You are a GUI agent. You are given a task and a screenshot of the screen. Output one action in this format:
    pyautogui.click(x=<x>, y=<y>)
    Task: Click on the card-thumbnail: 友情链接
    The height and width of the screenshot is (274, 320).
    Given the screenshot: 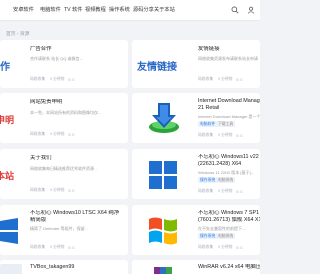 What is the action you would take?
    pyautogui.click(x=164, y=64)
    